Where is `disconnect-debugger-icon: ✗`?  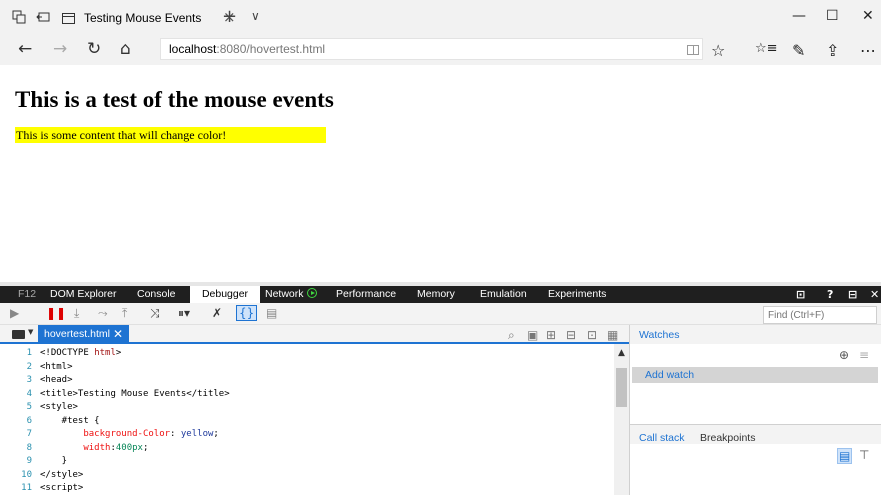 disconnect-debugger-icon: ✗ is located at coordinates (217, 313).